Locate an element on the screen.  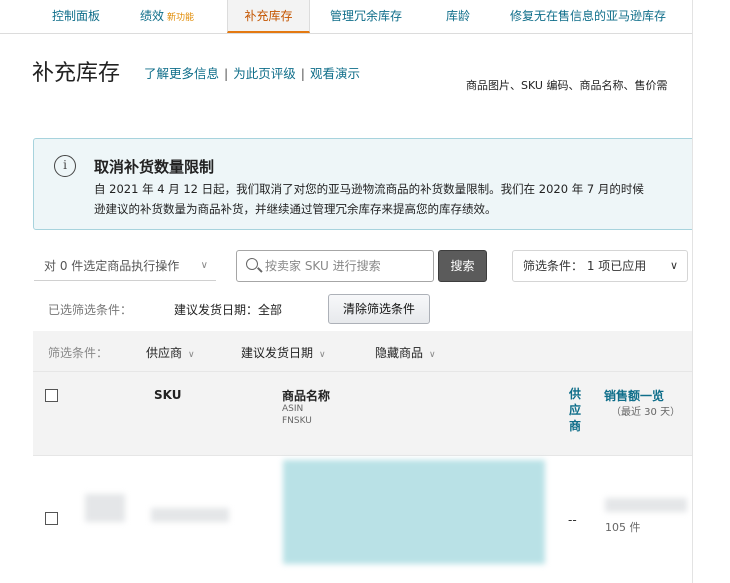
supplier-value: -- is located at coordinates (572, 520).